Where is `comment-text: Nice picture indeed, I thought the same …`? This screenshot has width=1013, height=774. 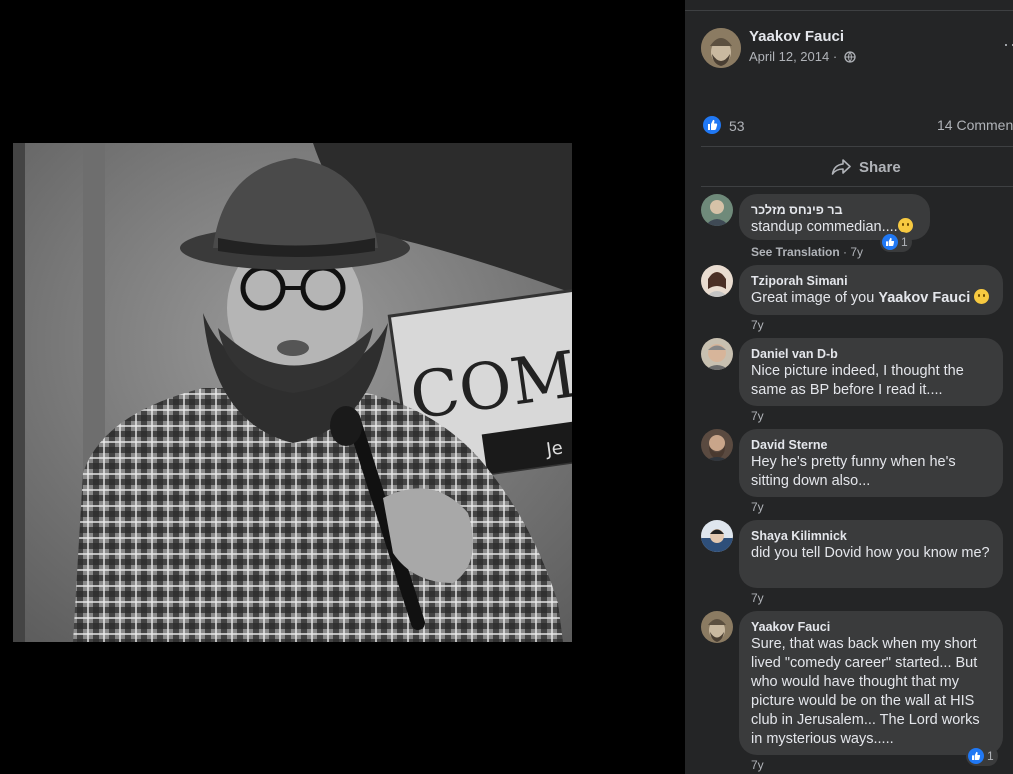 comment-text: Nice picture indeed, I thought the same … is located at coordinates (857, 380).